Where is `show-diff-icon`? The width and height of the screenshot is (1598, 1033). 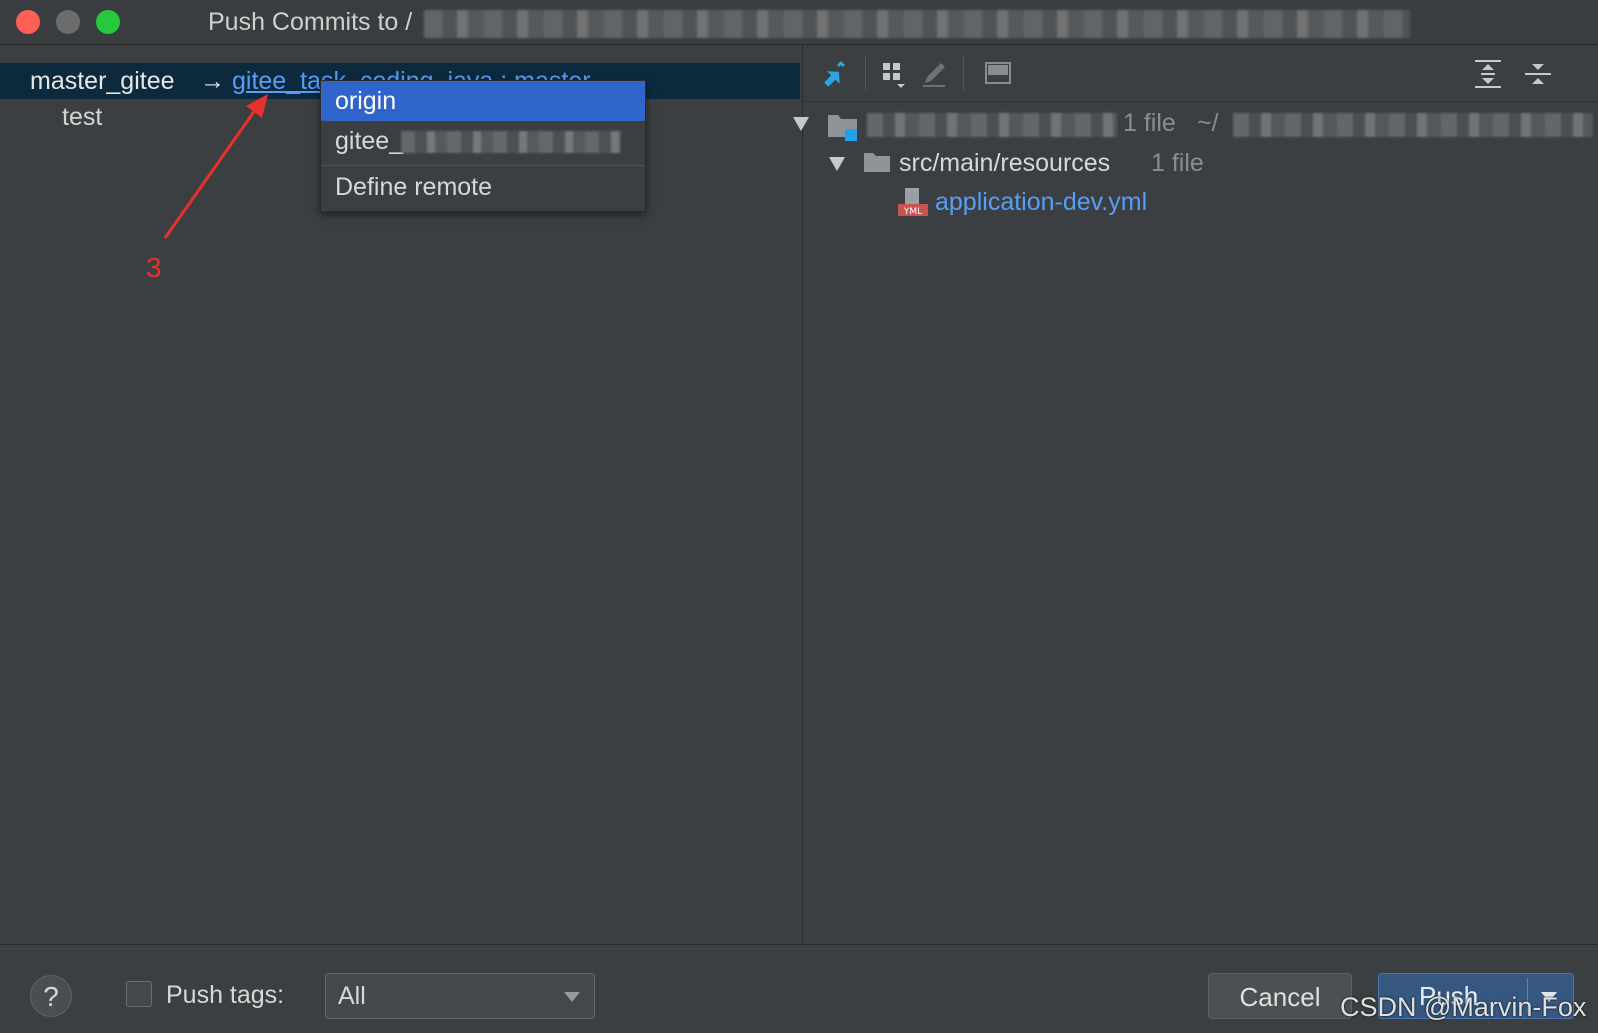 show-diff-icon is located at coordinates (834, 74).